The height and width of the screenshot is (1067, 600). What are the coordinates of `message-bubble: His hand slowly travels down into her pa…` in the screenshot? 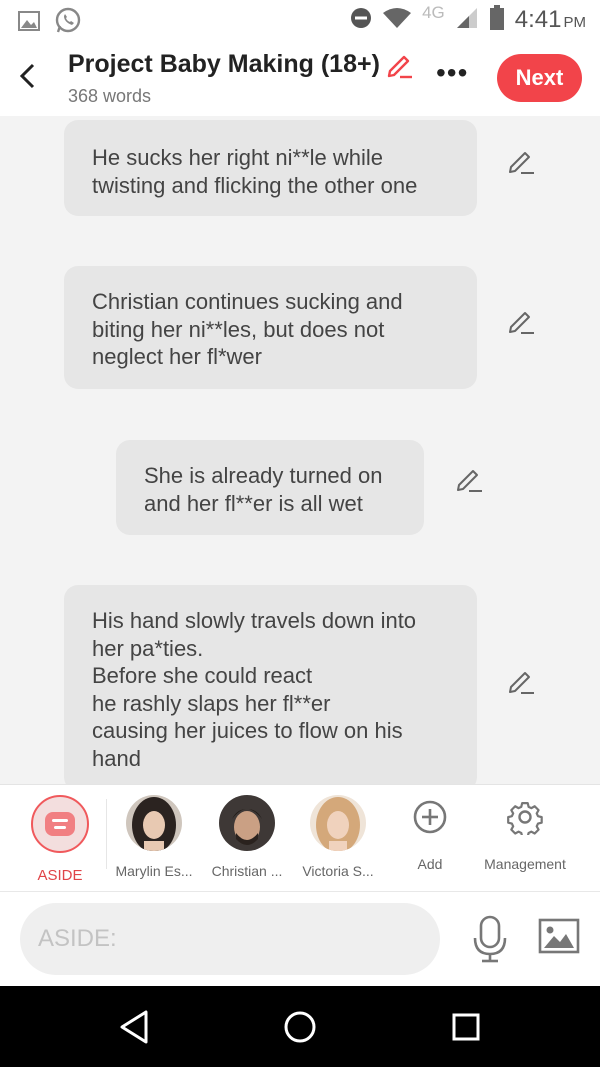 It's located at (270, 684).